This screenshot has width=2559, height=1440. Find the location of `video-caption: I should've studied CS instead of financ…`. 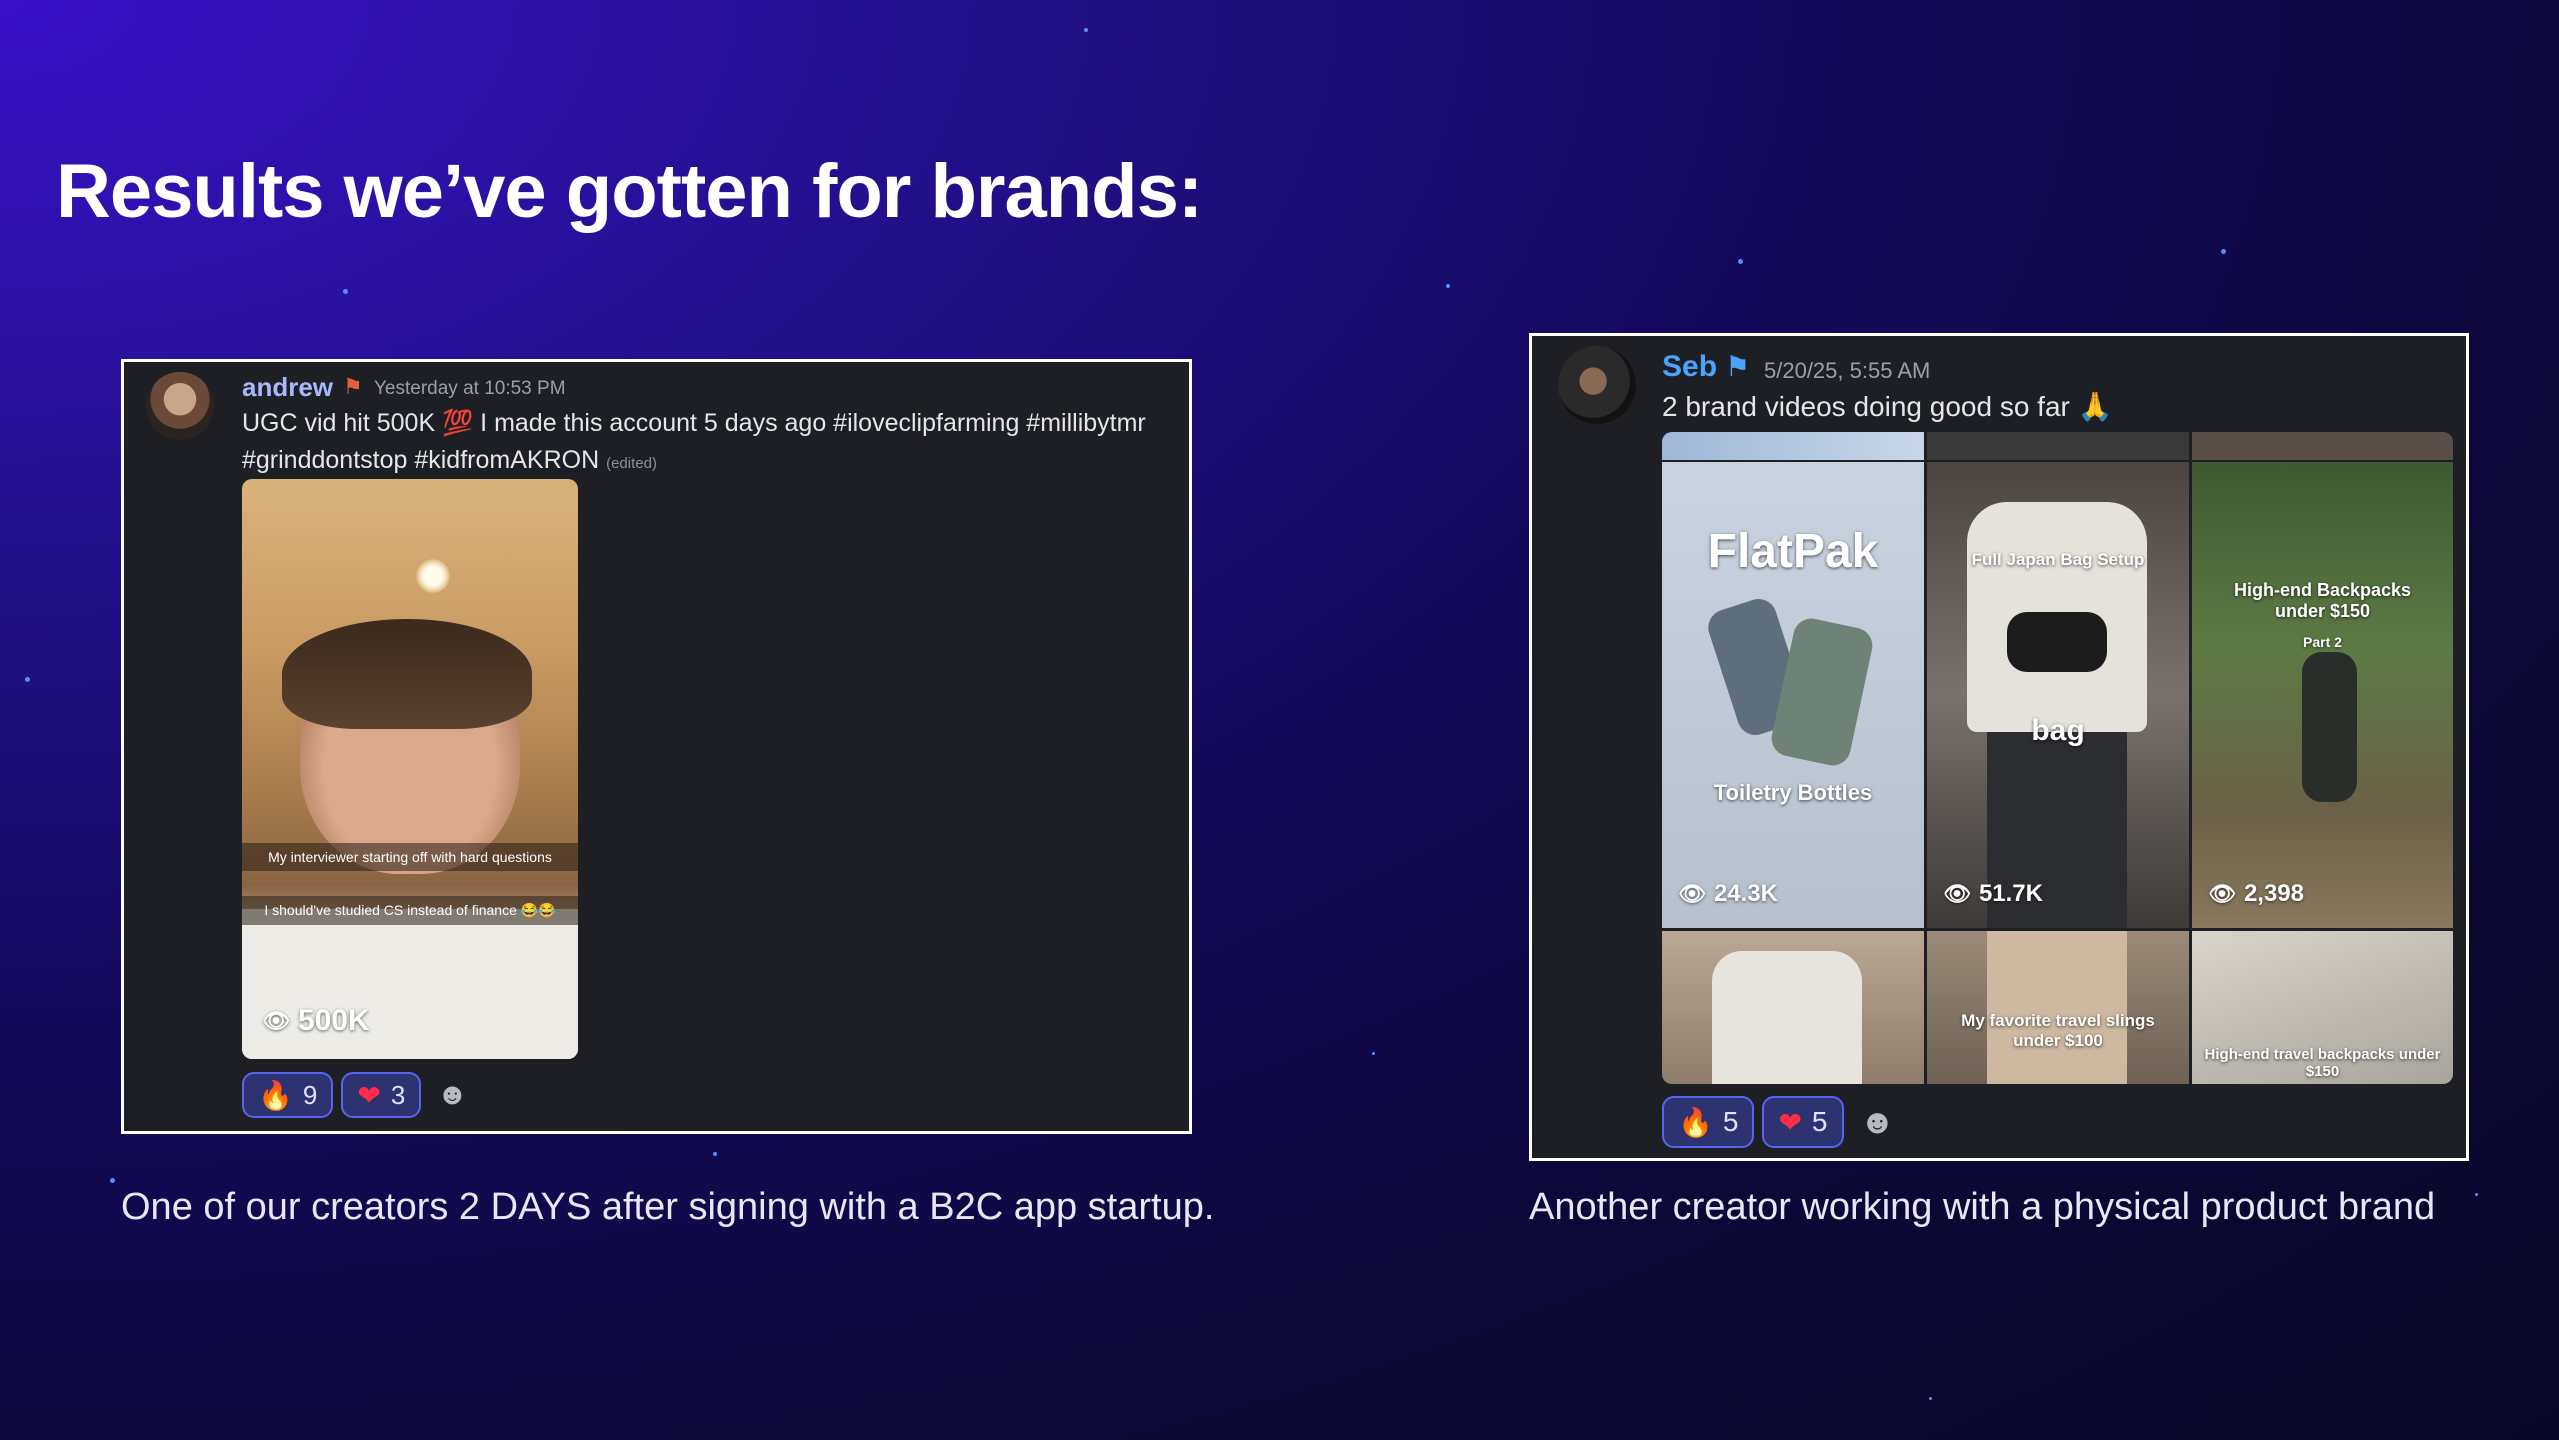

video-caption: I should've studied CS instead of financ… is located at coordinates (410, 910).